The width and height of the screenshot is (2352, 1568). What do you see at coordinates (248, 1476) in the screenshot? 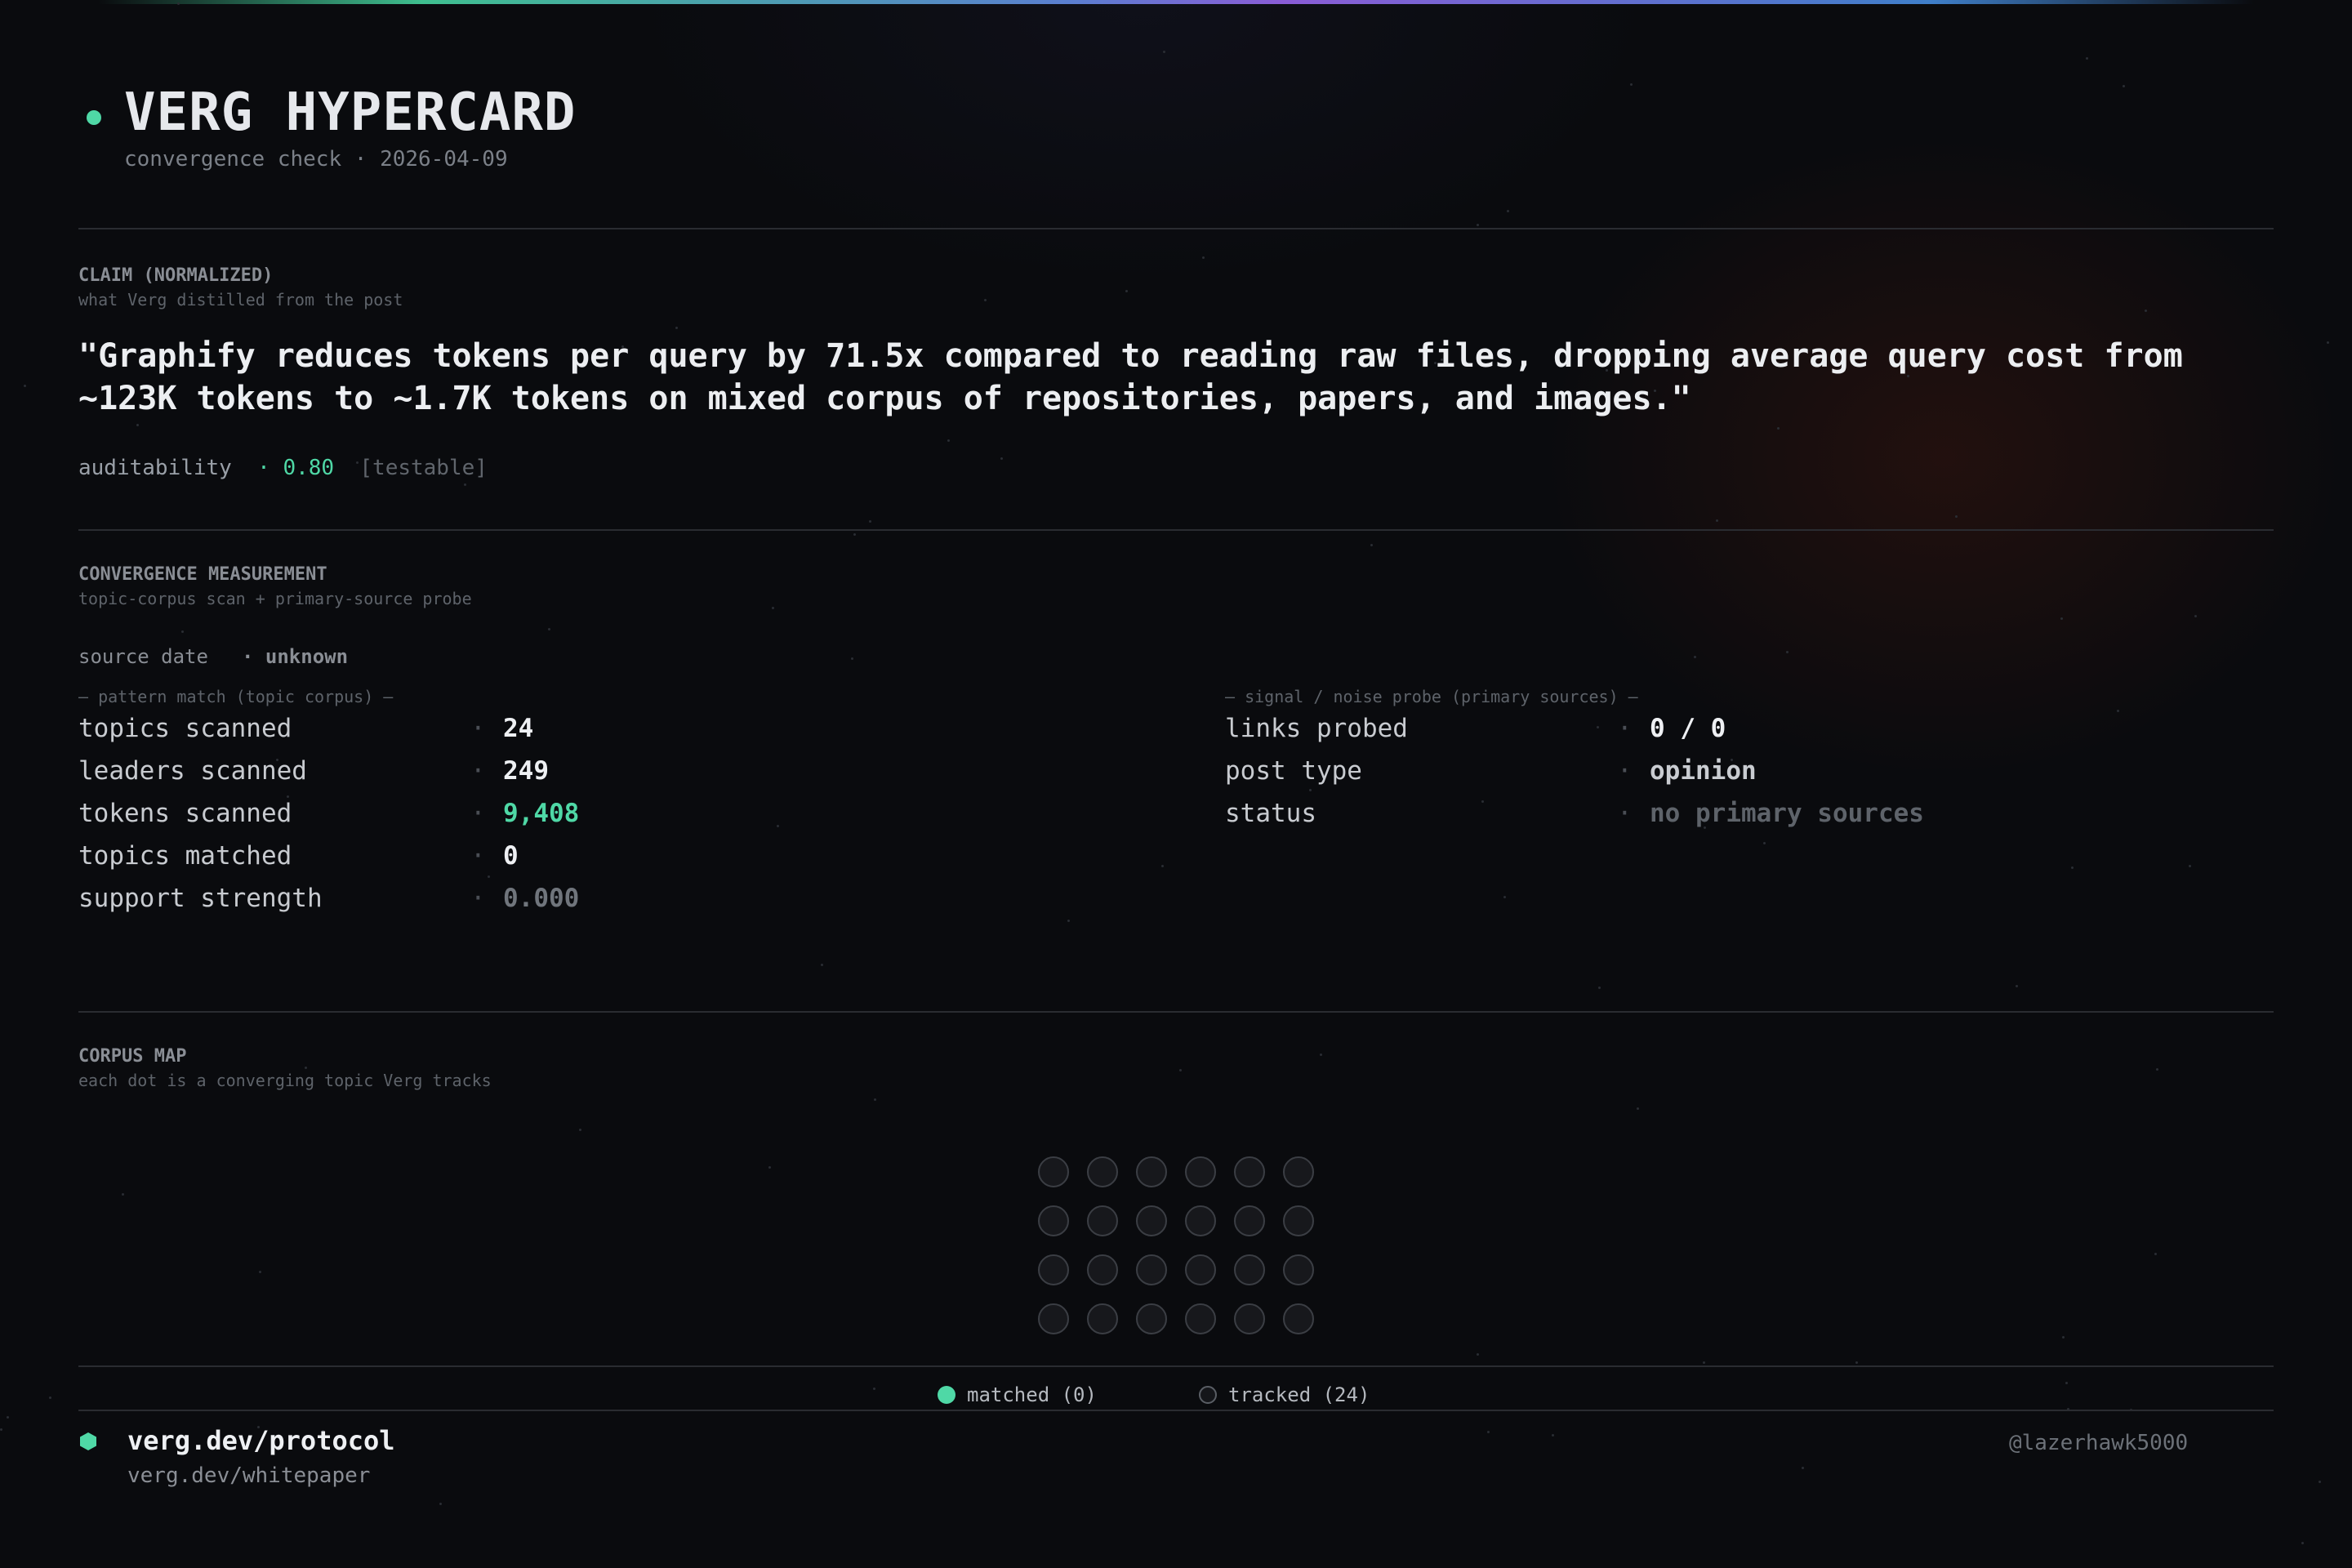
I see `whitepaper-link: verg.dev/whitepaper` at bounding box center [248, 1476].